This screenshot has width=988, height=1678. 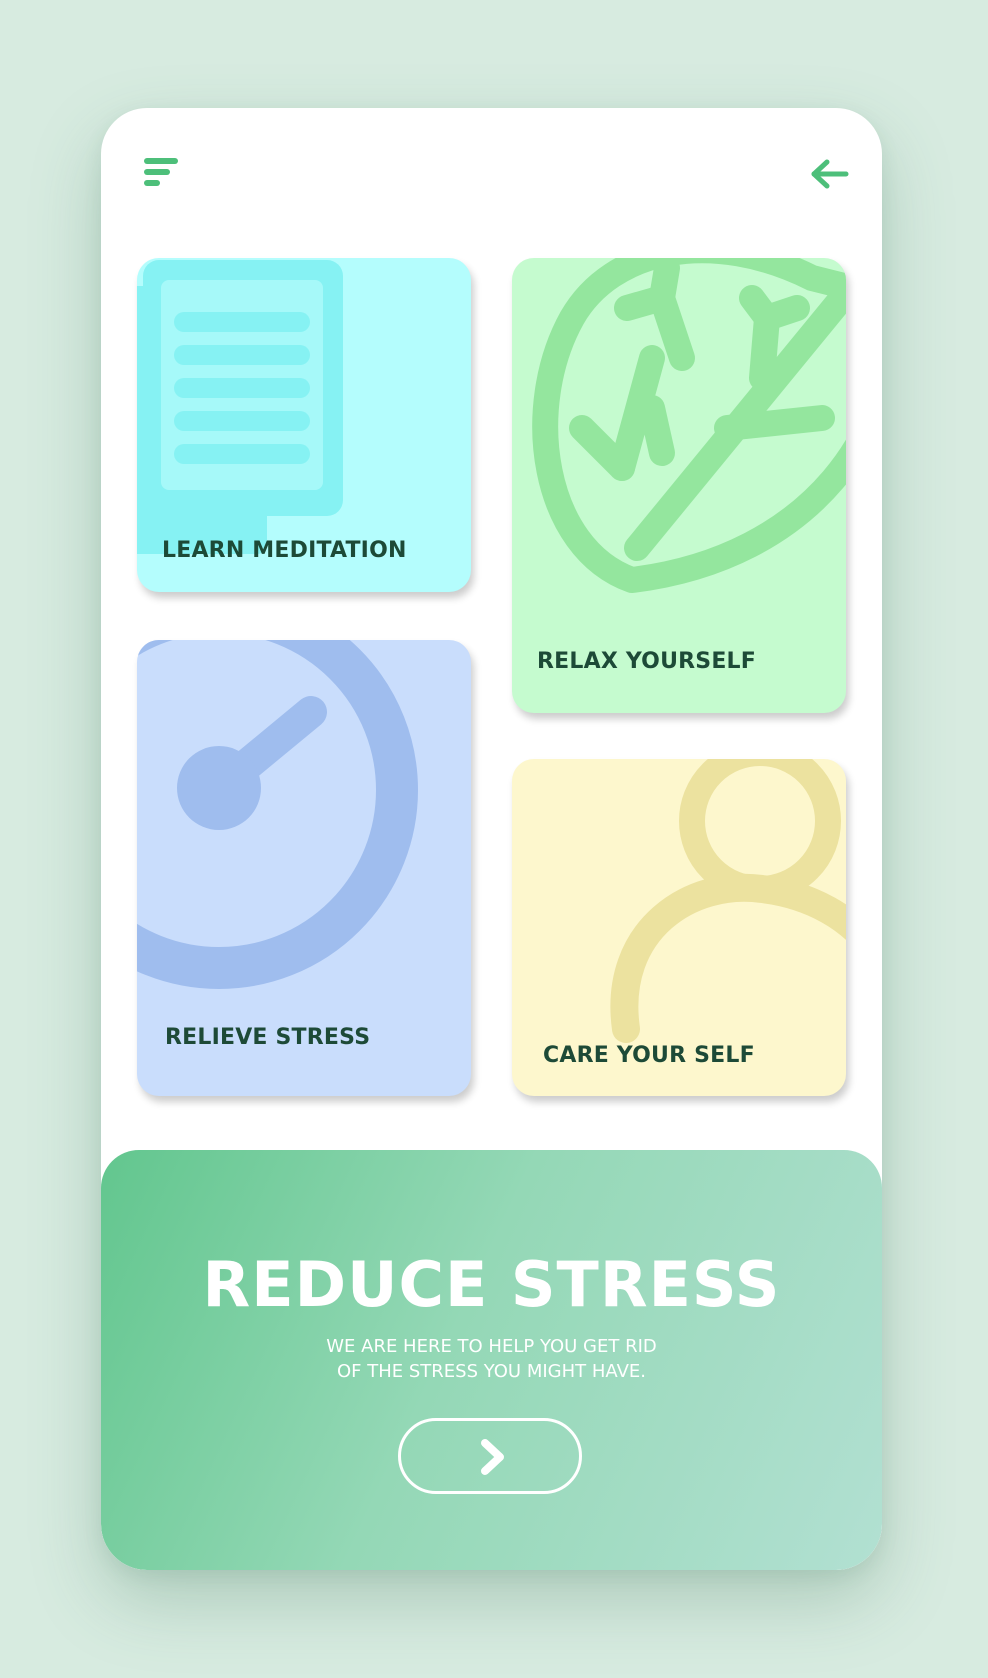 I want to click on next-button, so click(x=490, y=1456).